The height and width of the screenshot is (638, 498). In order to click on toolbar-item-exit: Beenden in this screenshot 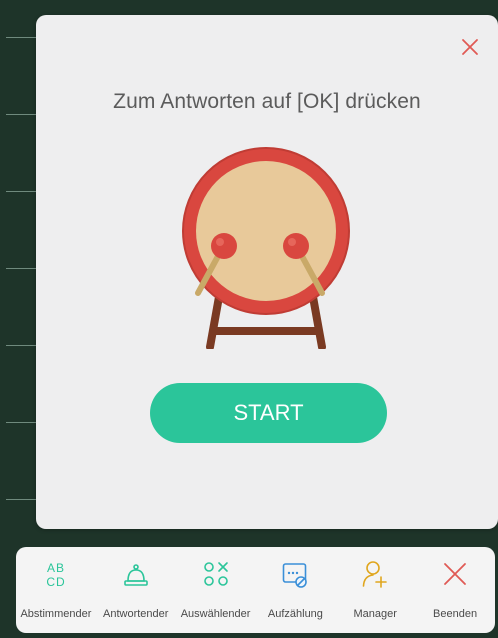, I will do `click(455, 590)`.